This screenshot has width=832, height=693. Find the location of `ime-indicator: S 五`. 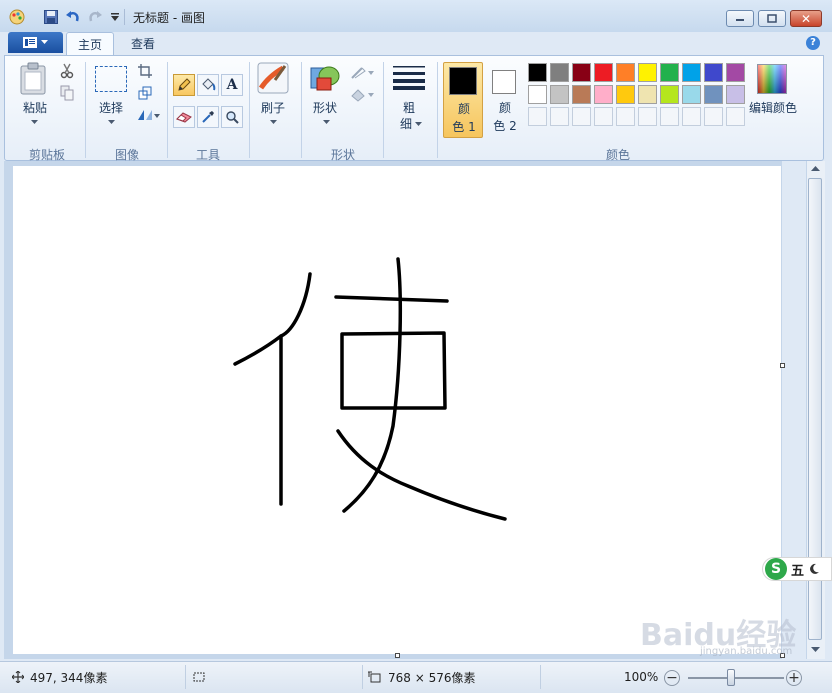

ime-indicator: S 五 is located at coordinates (797, 569).